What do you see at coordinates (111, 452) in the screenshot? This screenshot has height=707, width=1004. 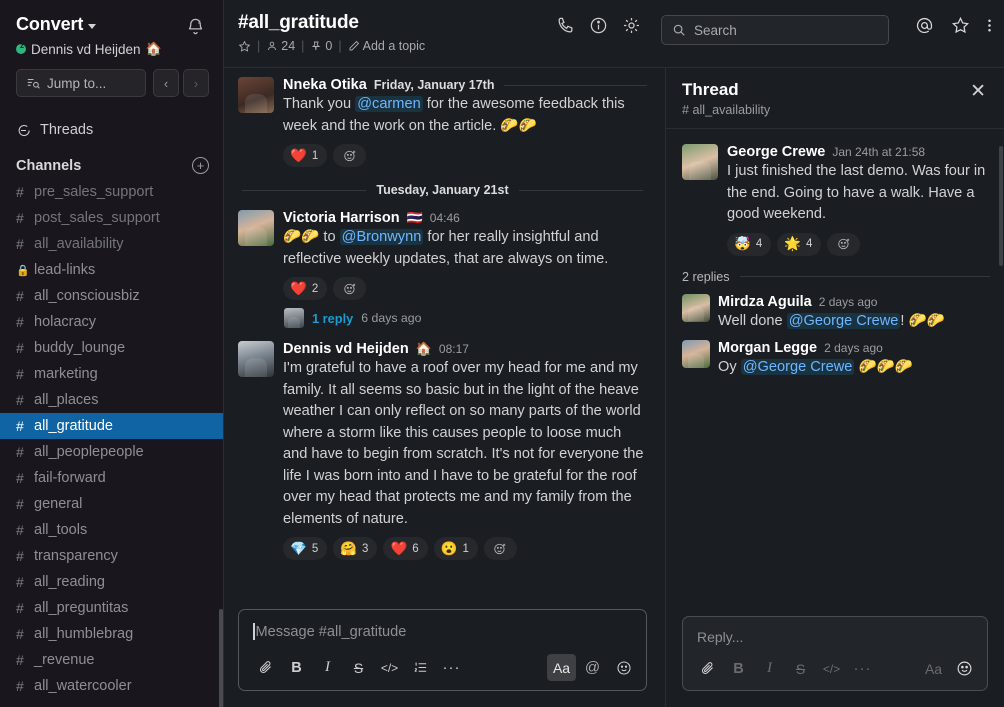 I see `sidebar-item-all_peoplepeople: # all_peoplepeople` at bounding box center [111, 452].